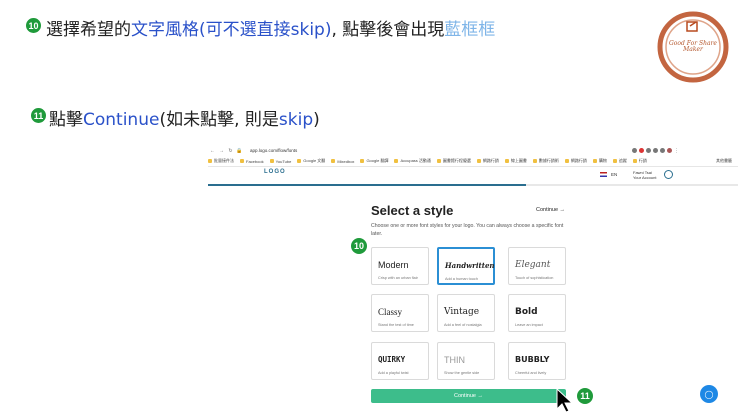 Image resolution: width=740 pixels, height=416 pixels. I want to click on style-card-handwritten: Handwritten Add a human touch, so click(466, 266).